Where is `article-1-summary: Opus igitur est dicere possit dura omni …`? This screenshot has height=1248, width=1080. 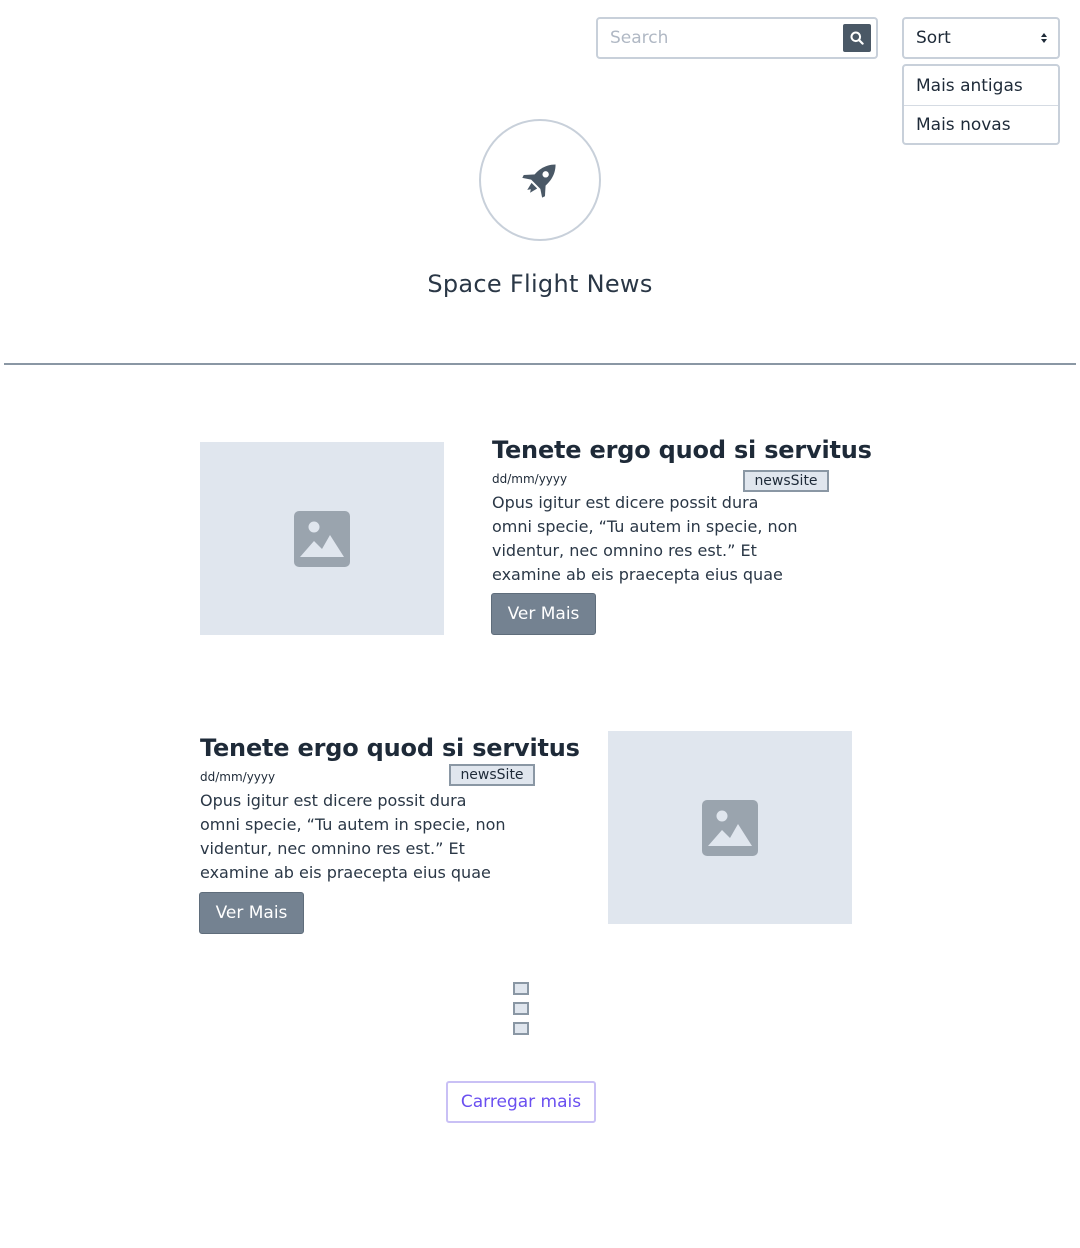
article-1-summary: Opus igitur est dicere possit dura omni … is located at coordinates (645, 538).